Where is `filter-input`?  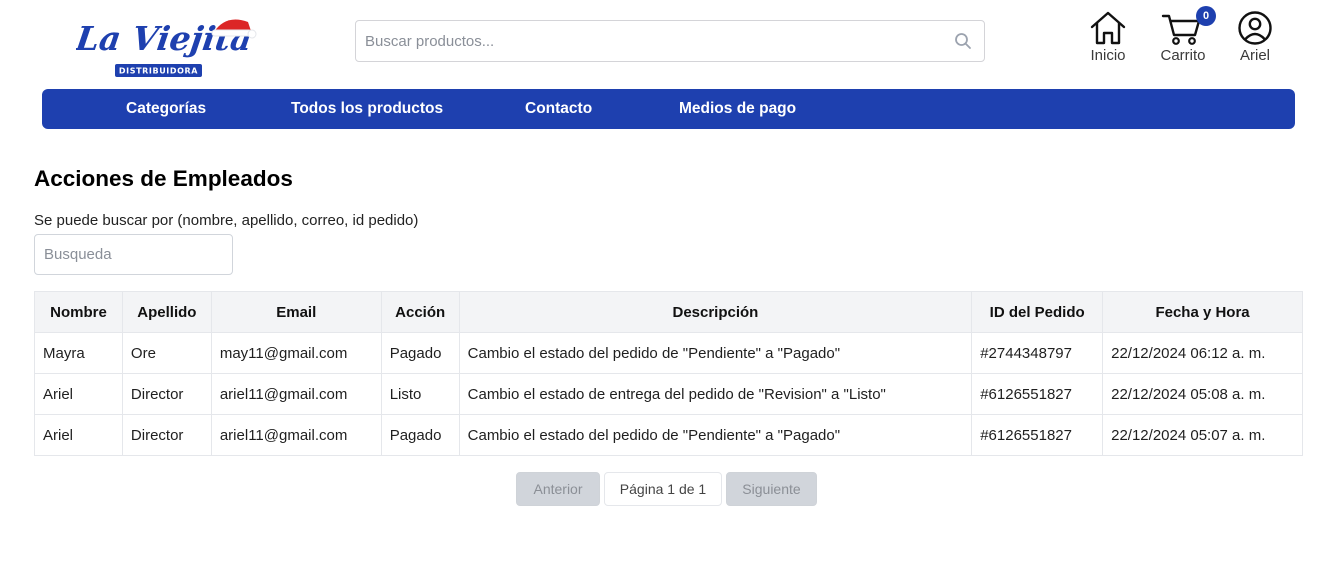
filter-input is located at coordinates (133, 254).